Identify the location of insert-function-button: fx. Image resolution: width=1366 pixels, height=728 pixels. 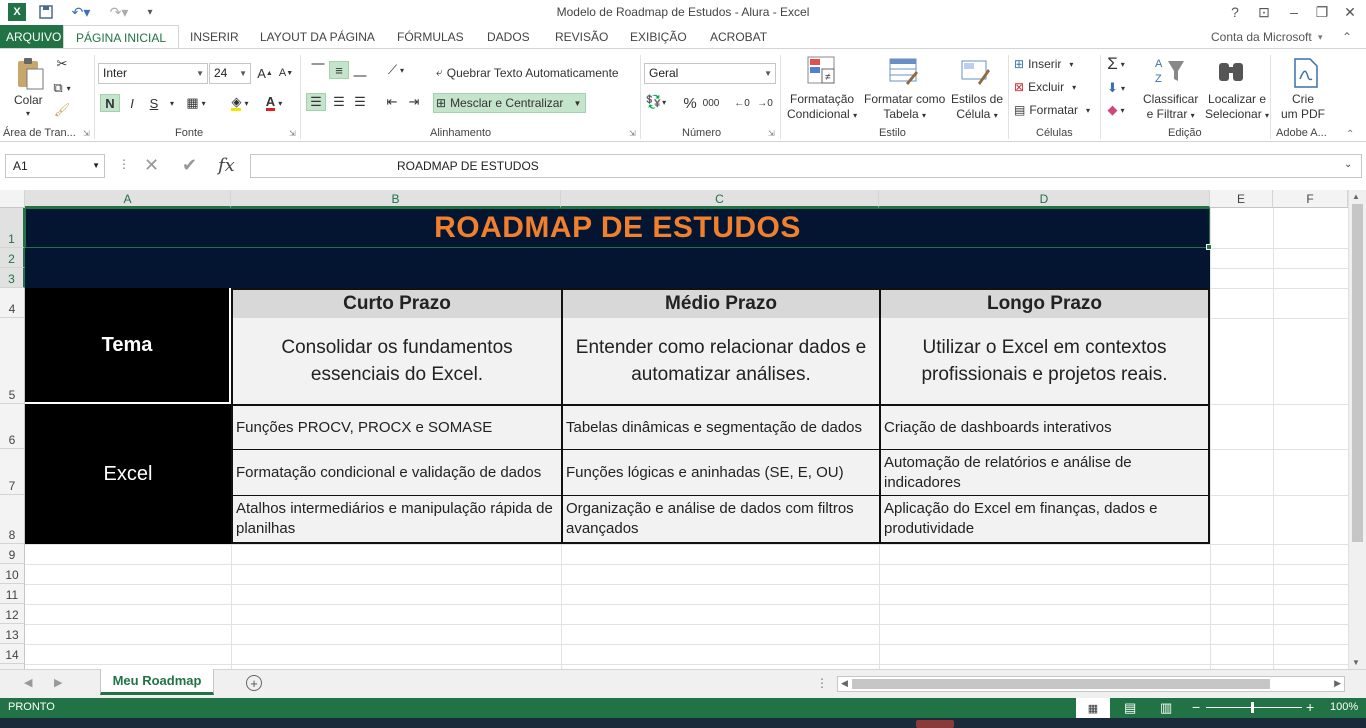
(226, 165).